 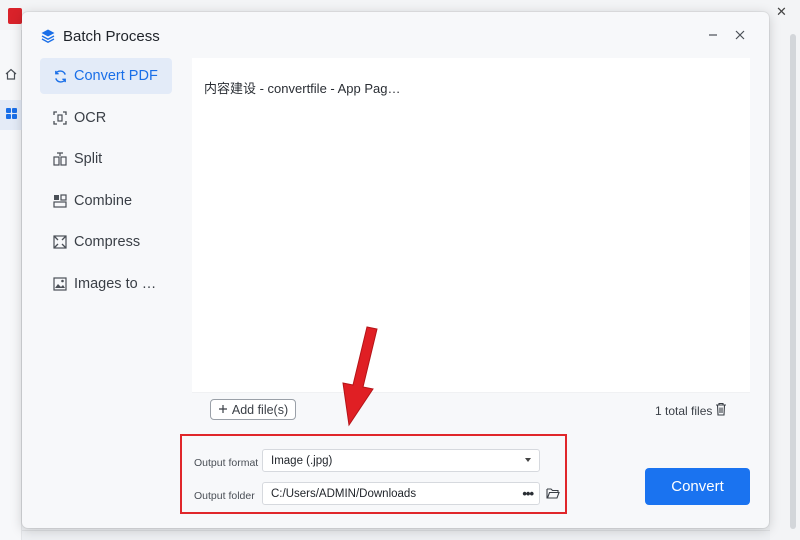 I want to click on red-arrow-annotation, so click(x=360, y=376).